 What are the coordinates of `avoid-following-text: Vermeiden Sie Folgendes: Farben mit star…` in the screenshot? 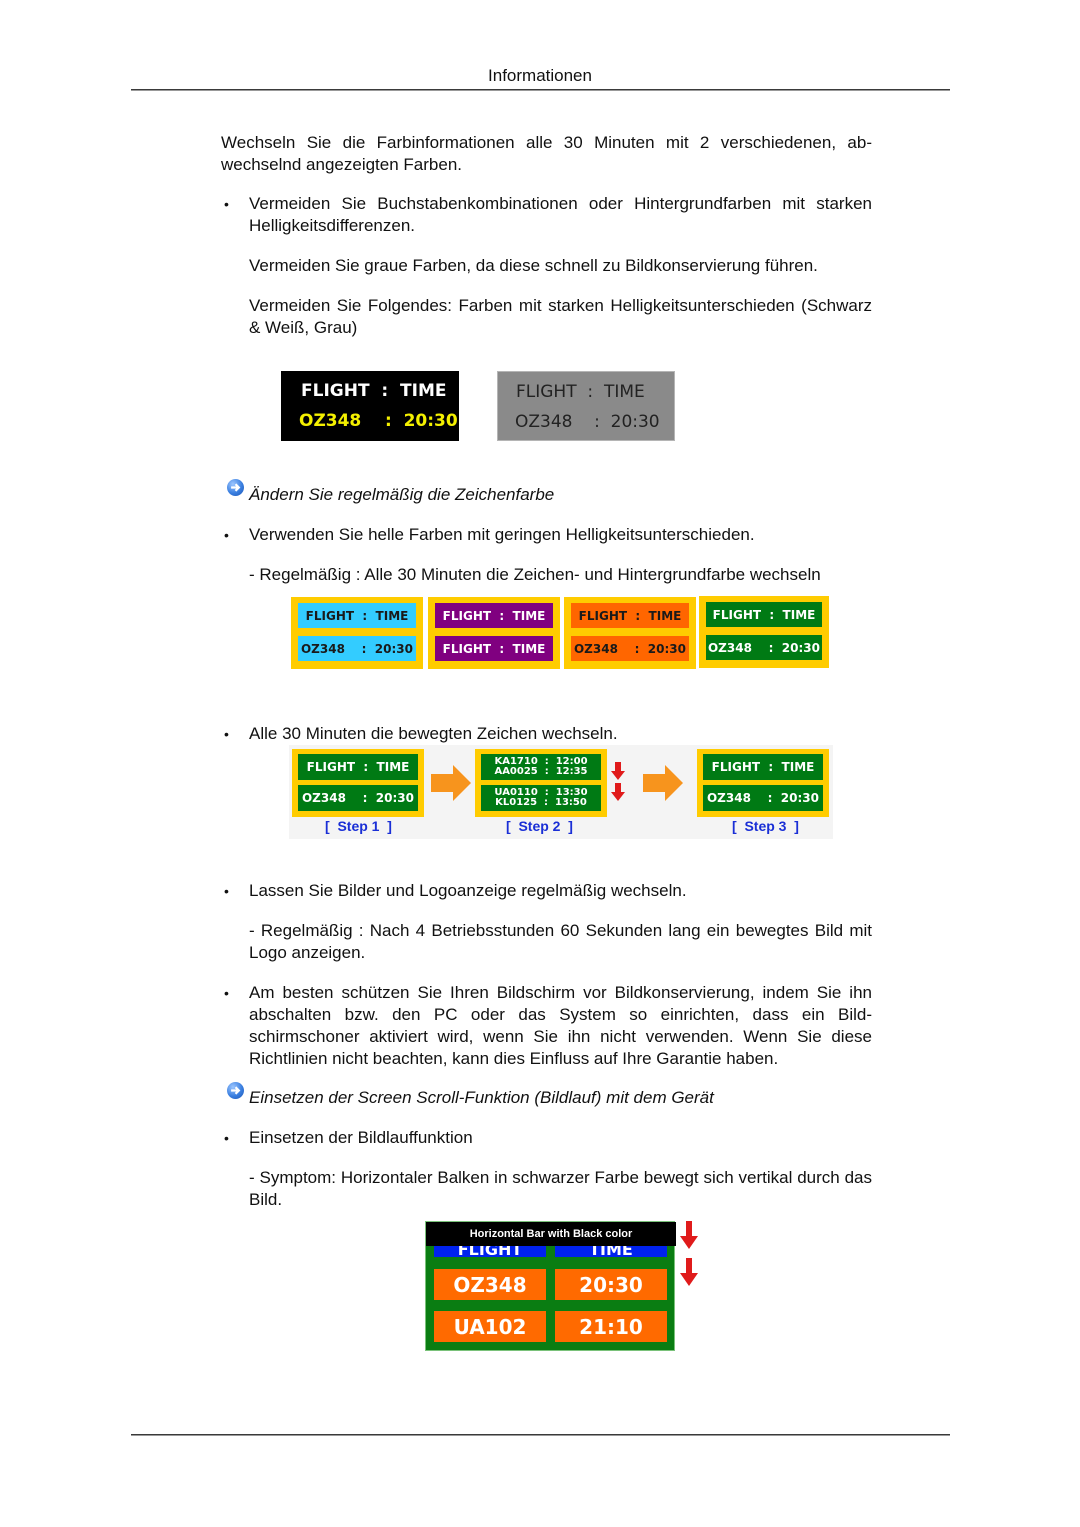 It's located at (560, 316).